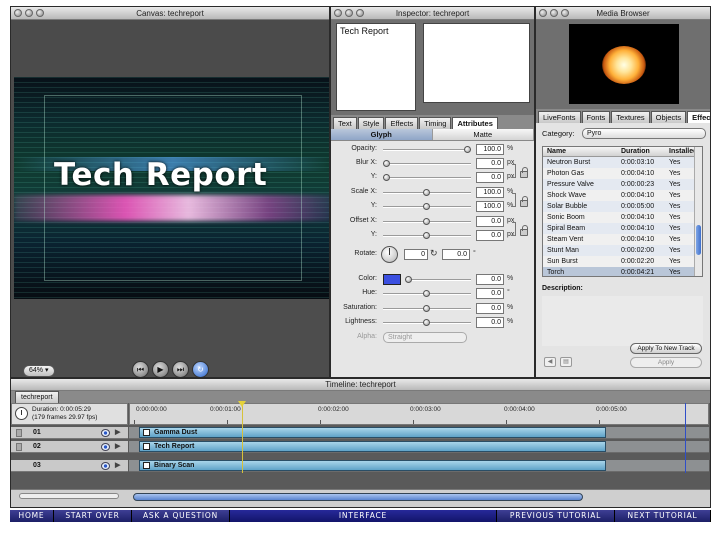 The width and height of the screenshot is (722, 536). What do you see at coordinates (427, 206) in the screenshot?
I see `scale-y-slider` at bounding box center [427, 206].